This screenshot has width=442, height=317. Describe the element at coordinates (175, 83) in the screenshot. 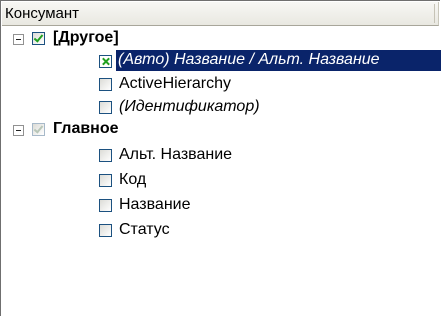

I see `tree-item-label: ActiveHierarchy` at that location.